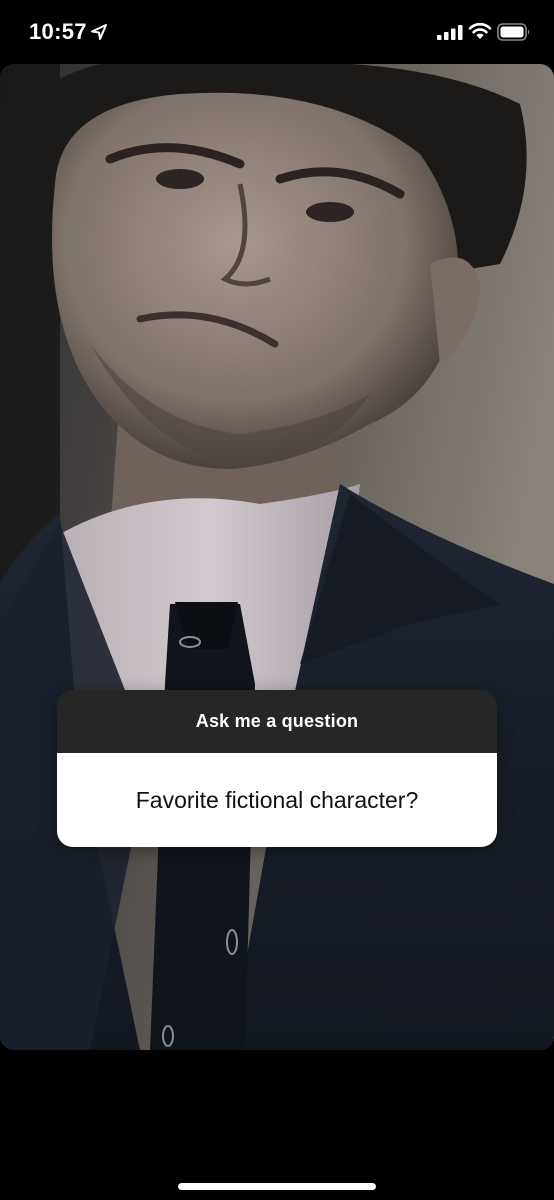  Describe the element at coordinates (277, 721) in the screenshot. I see `question-sticker-header: Ask me a question` at that location.